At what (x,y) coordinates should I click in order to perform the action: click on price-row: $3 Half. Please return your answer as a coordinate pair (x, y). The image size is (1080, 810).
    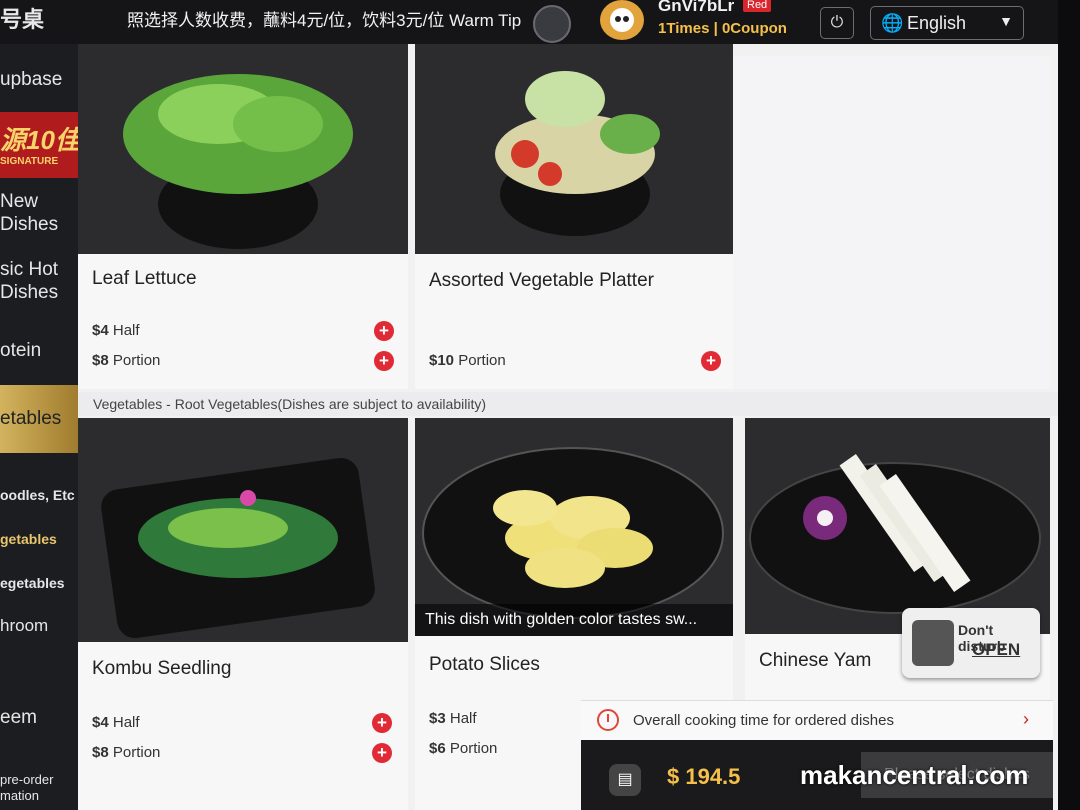
    Looking at the image, I should click on (453, 718).